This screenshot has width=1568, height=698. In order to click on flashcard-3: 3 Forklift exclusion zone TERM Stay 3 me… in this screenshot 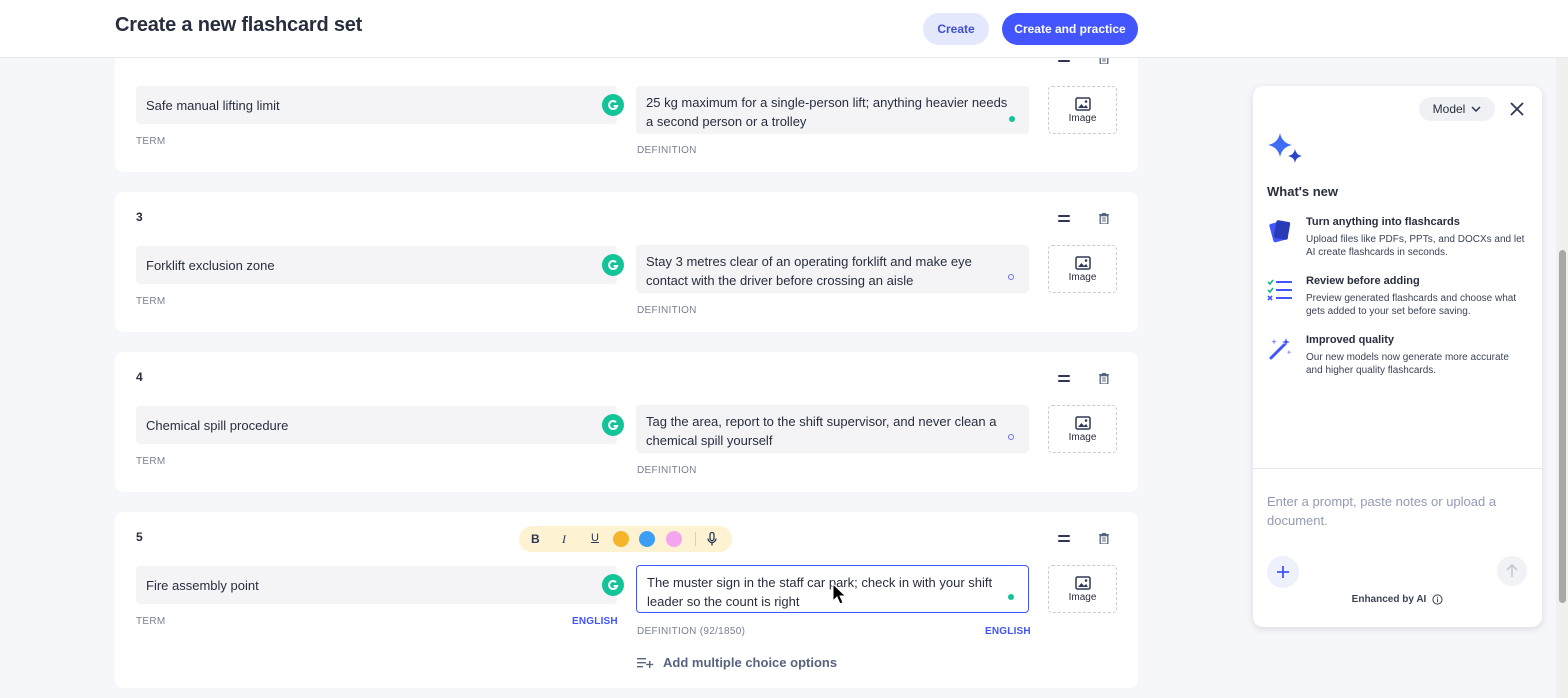, I will do `click(626, 262)`.